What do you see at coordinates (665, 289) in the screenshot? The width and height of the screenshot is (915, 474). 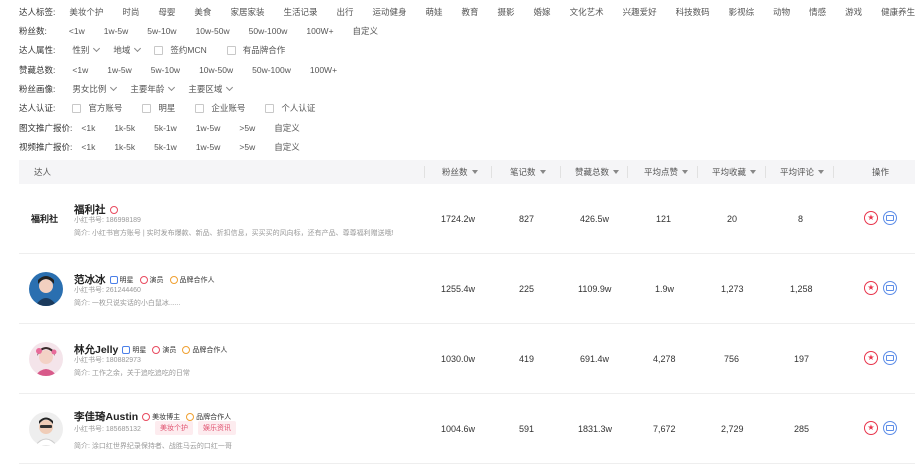 I see `cell-avg-likes: 1.9w` at bounding box center [665, 289].